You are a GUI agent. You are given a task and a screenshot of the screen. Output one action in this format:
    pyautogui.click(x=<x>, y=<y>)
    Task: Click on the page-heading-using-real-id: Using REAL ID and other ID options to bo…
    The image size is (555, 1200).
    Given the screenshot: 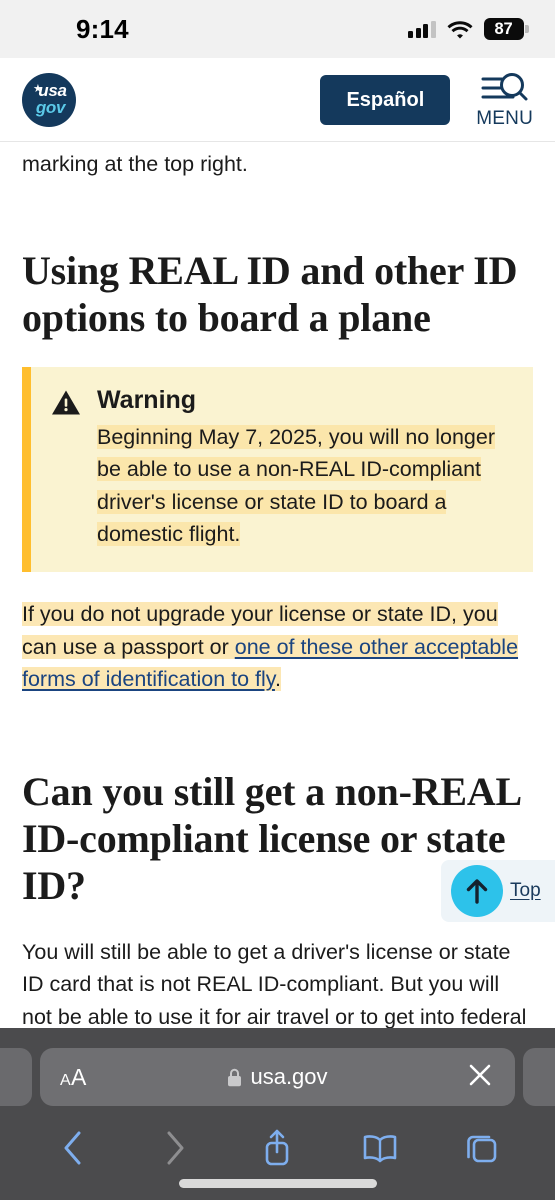 What is the action you would take?
    pyautogui.click(x=270, y=293)
    